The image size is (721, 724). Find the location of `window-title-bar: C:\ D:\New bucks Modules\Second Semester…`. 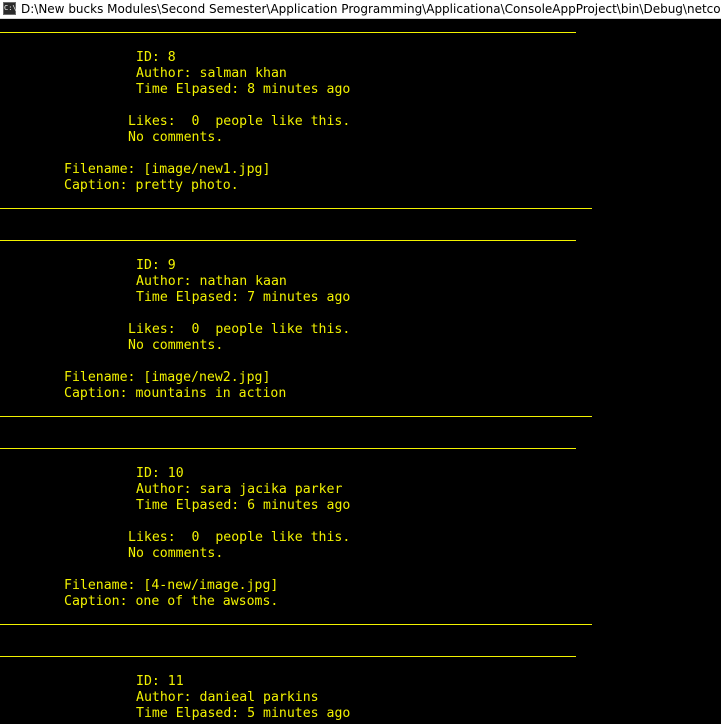

window-title-bar: C:\ D:\New bucks Modules\Second Semester… is located at coordinates (360, 9).